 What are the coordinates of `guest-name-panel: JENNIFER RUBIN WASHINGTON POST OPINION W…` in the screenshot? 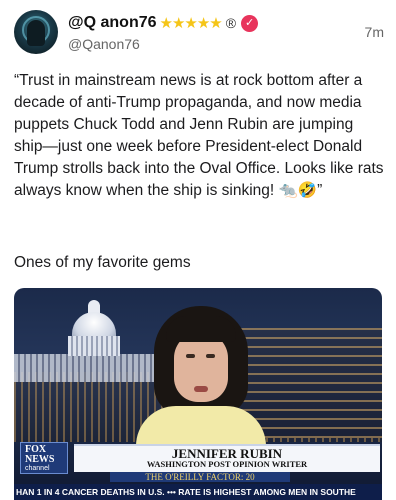 It's located at (227, 458).